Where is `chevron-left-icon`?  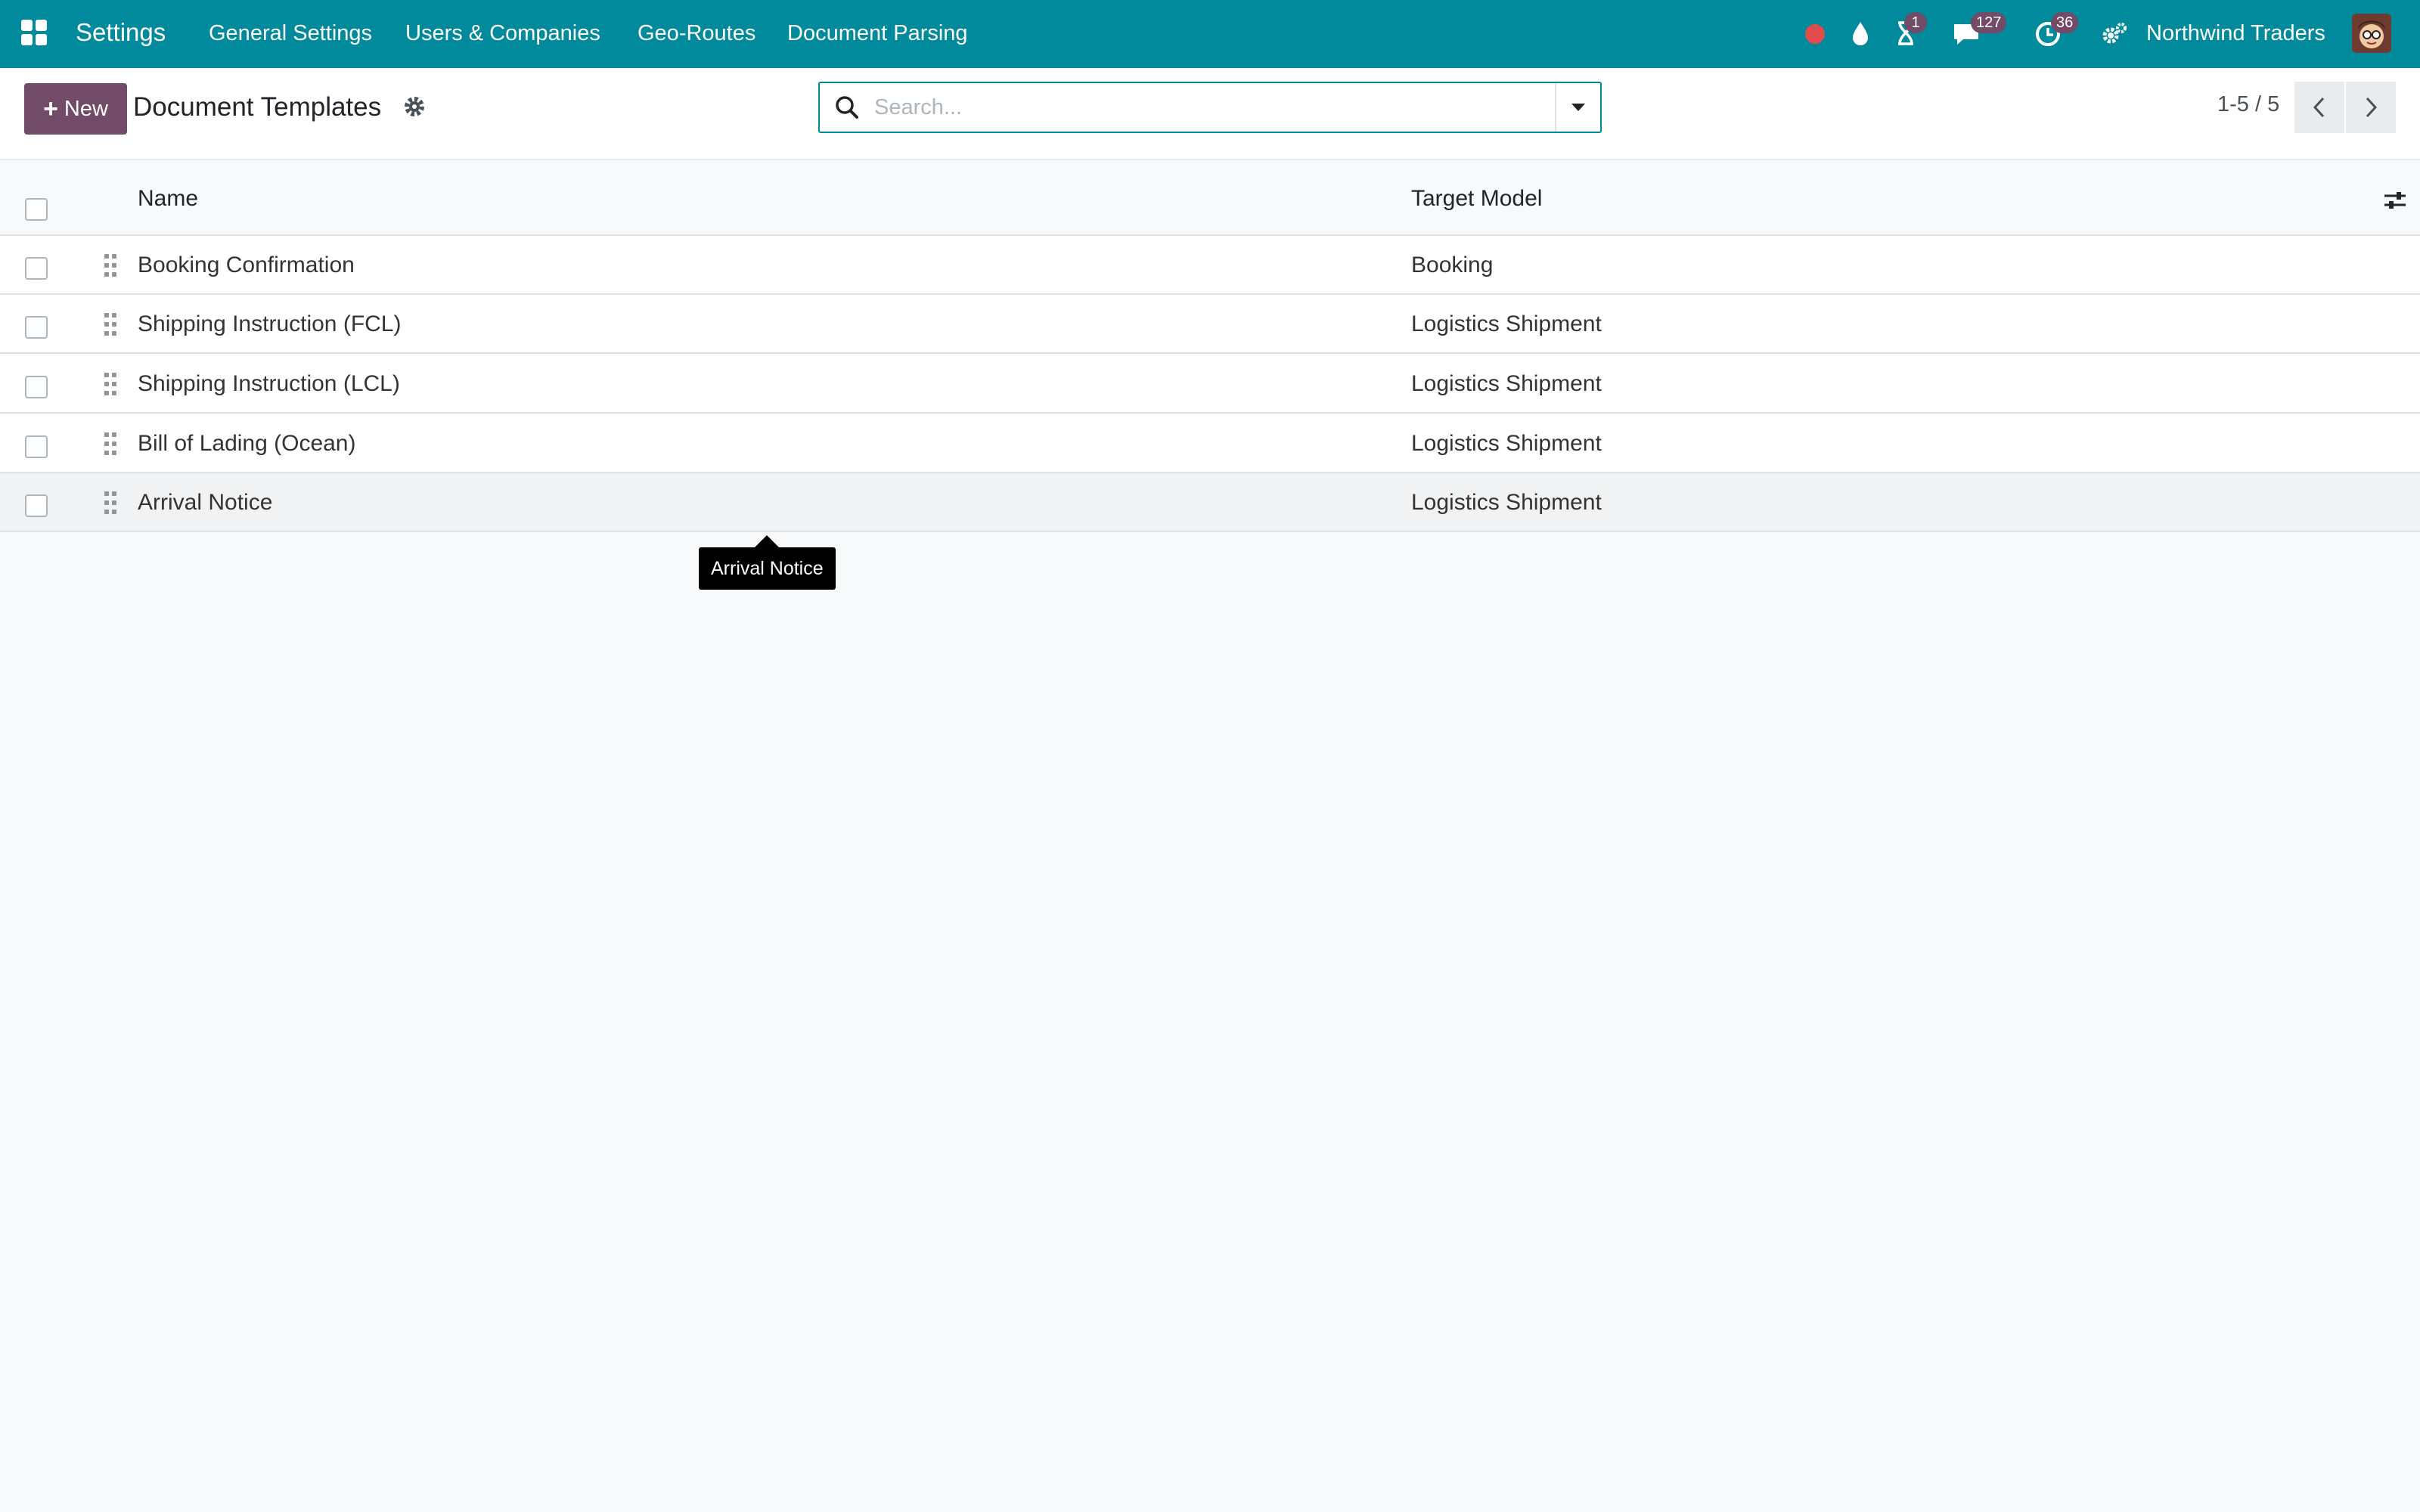
chevron-left-icon is located at coordinates (2319, 107).